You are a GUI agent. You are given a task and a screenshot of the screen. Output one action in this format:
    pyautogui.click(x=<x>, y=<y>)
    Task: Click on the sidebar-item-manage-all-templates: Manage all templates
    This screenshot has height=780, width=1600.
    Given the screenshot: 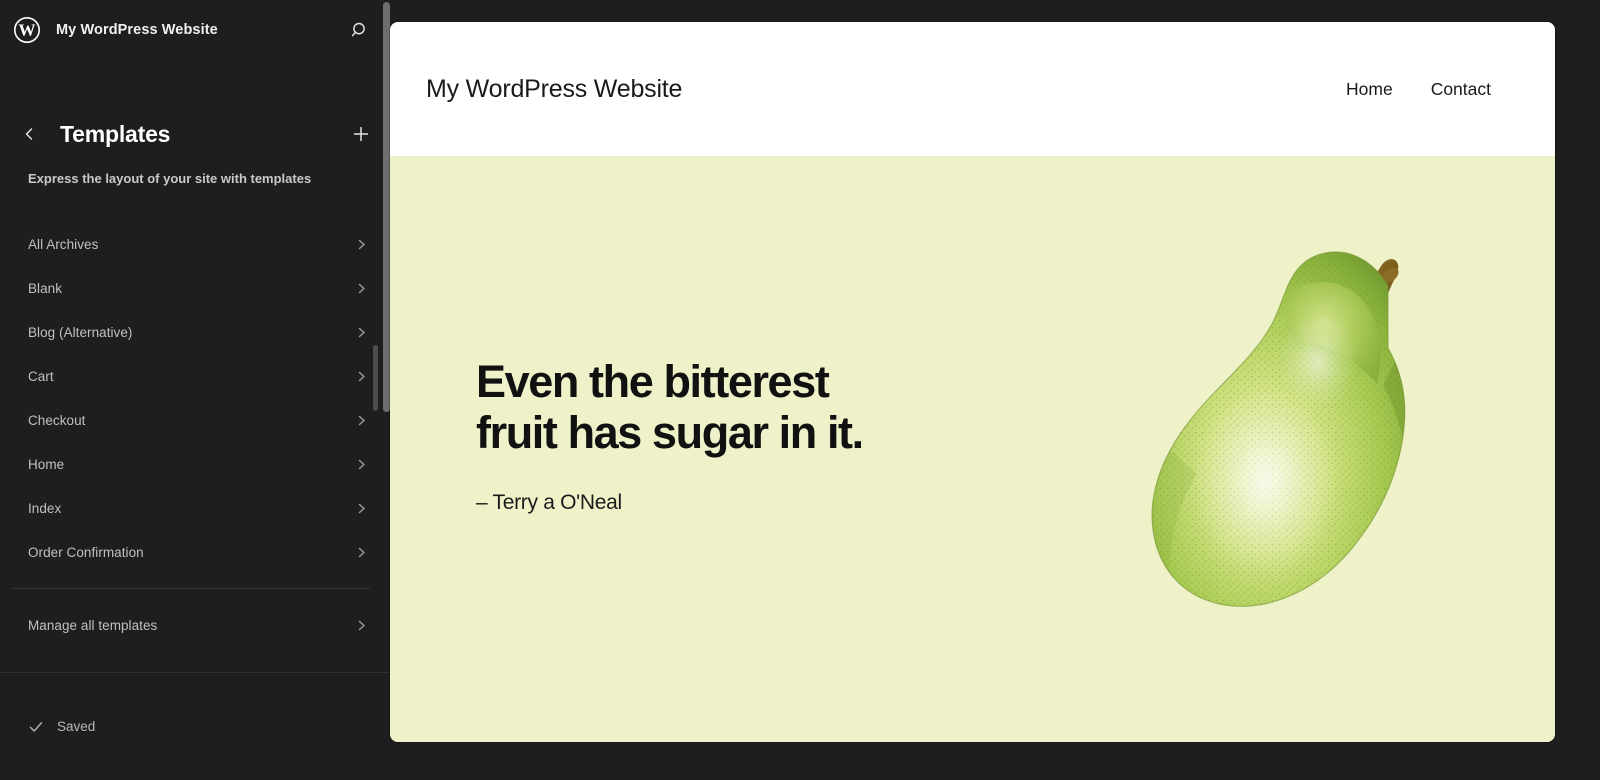 What is the action you would take?
    pyautogui.click(x=195, y=625)
    